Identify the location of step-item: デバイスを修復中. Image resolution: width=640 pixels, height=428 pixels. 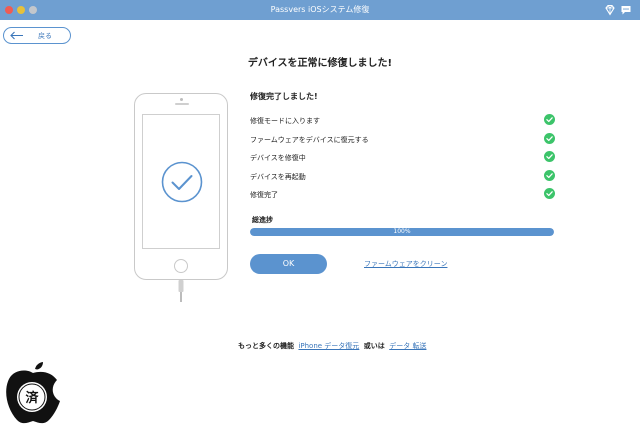
(402, 160).